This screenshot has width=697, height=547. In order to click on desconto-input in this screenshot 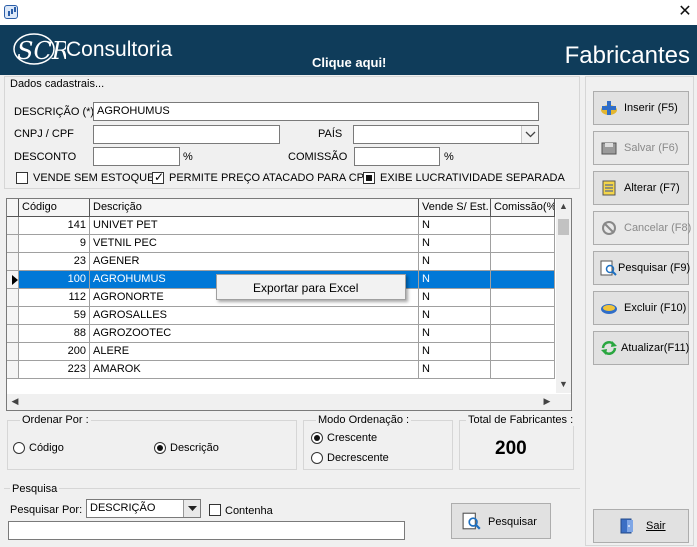, I will do `click(136, 156)`.